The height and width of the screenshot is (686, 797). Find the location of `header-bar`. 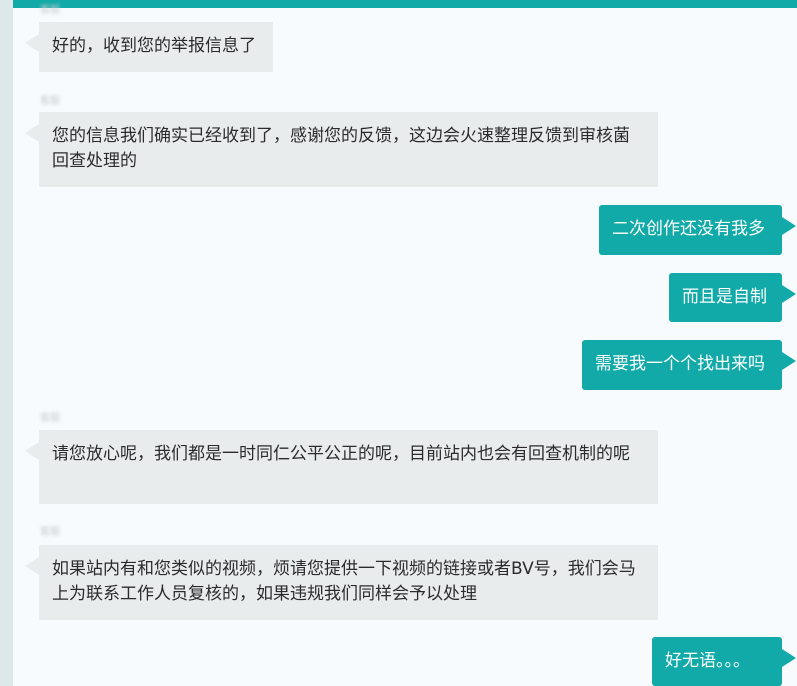

header-bar is located at coordinates (398, 4).